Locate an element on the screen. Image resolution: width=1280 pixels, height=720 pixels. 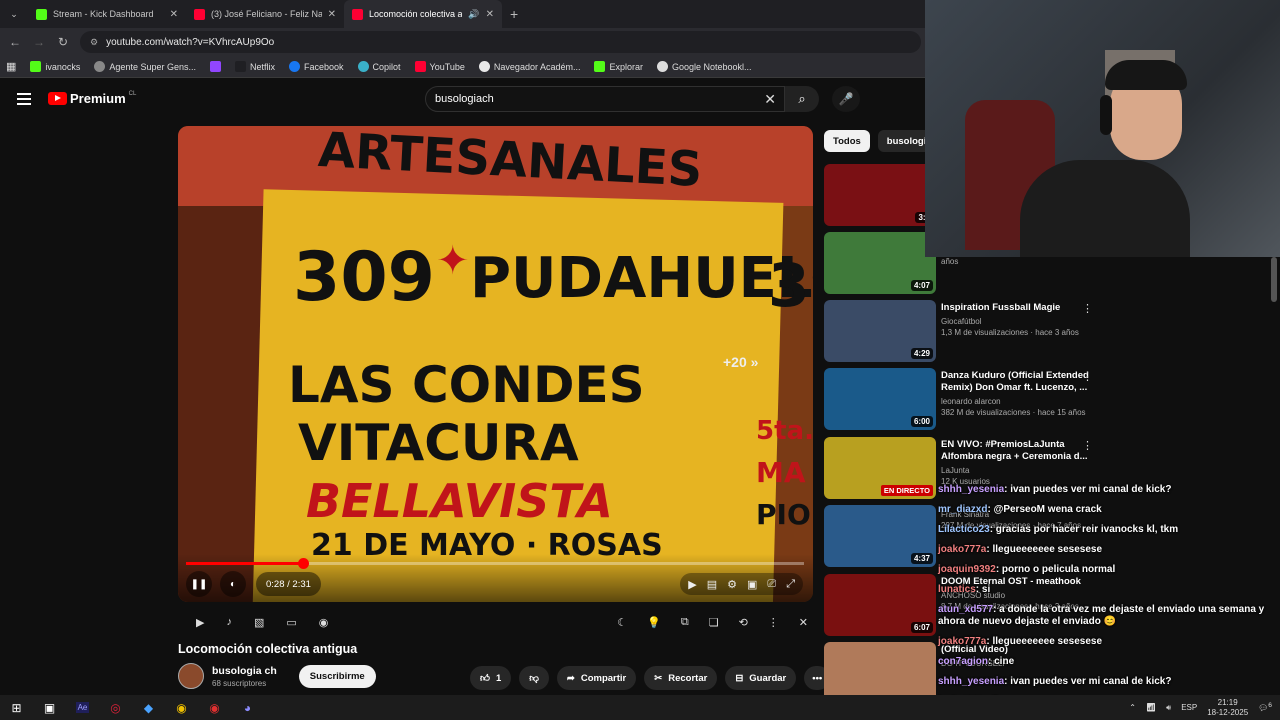
bookmark-purple is located at coordinates (215, 66).